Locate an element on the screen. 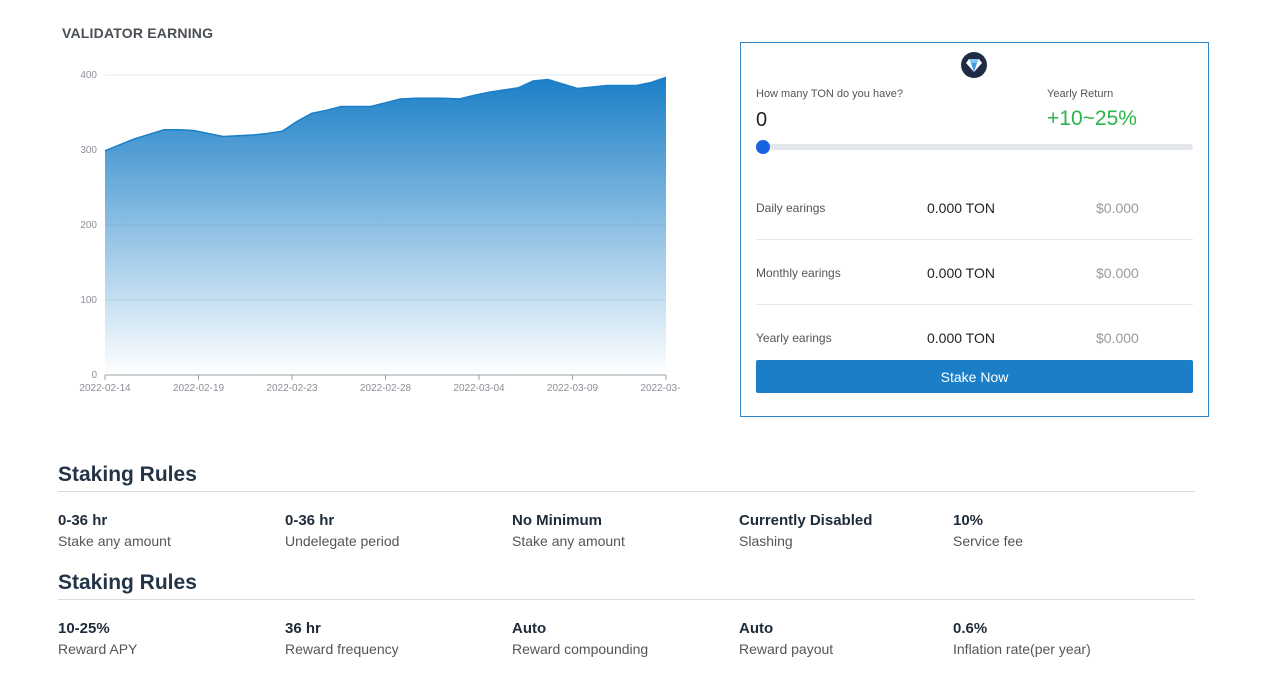 The image size is (1280, 693). rule-item: Currently Disabled Slashing is located at coordinates (805, 520).